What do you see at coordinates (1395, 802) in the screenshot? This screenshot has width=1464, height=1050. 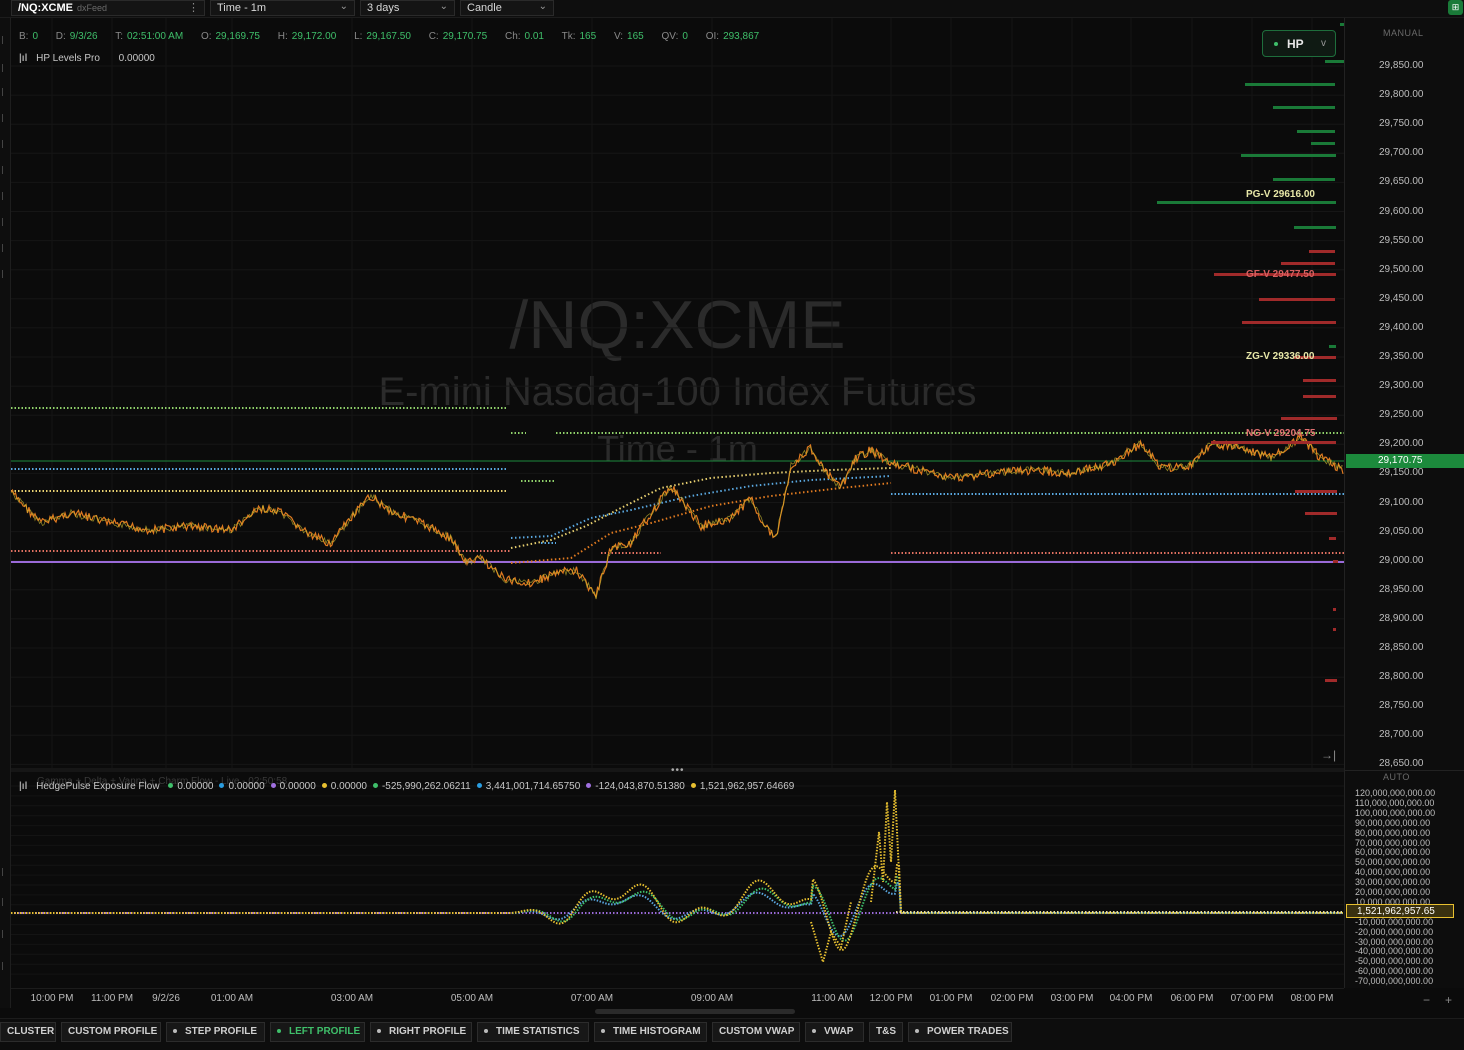 I see `sub-axis-label: 110,000,000,000.00` at bounding box center [1395, 802].